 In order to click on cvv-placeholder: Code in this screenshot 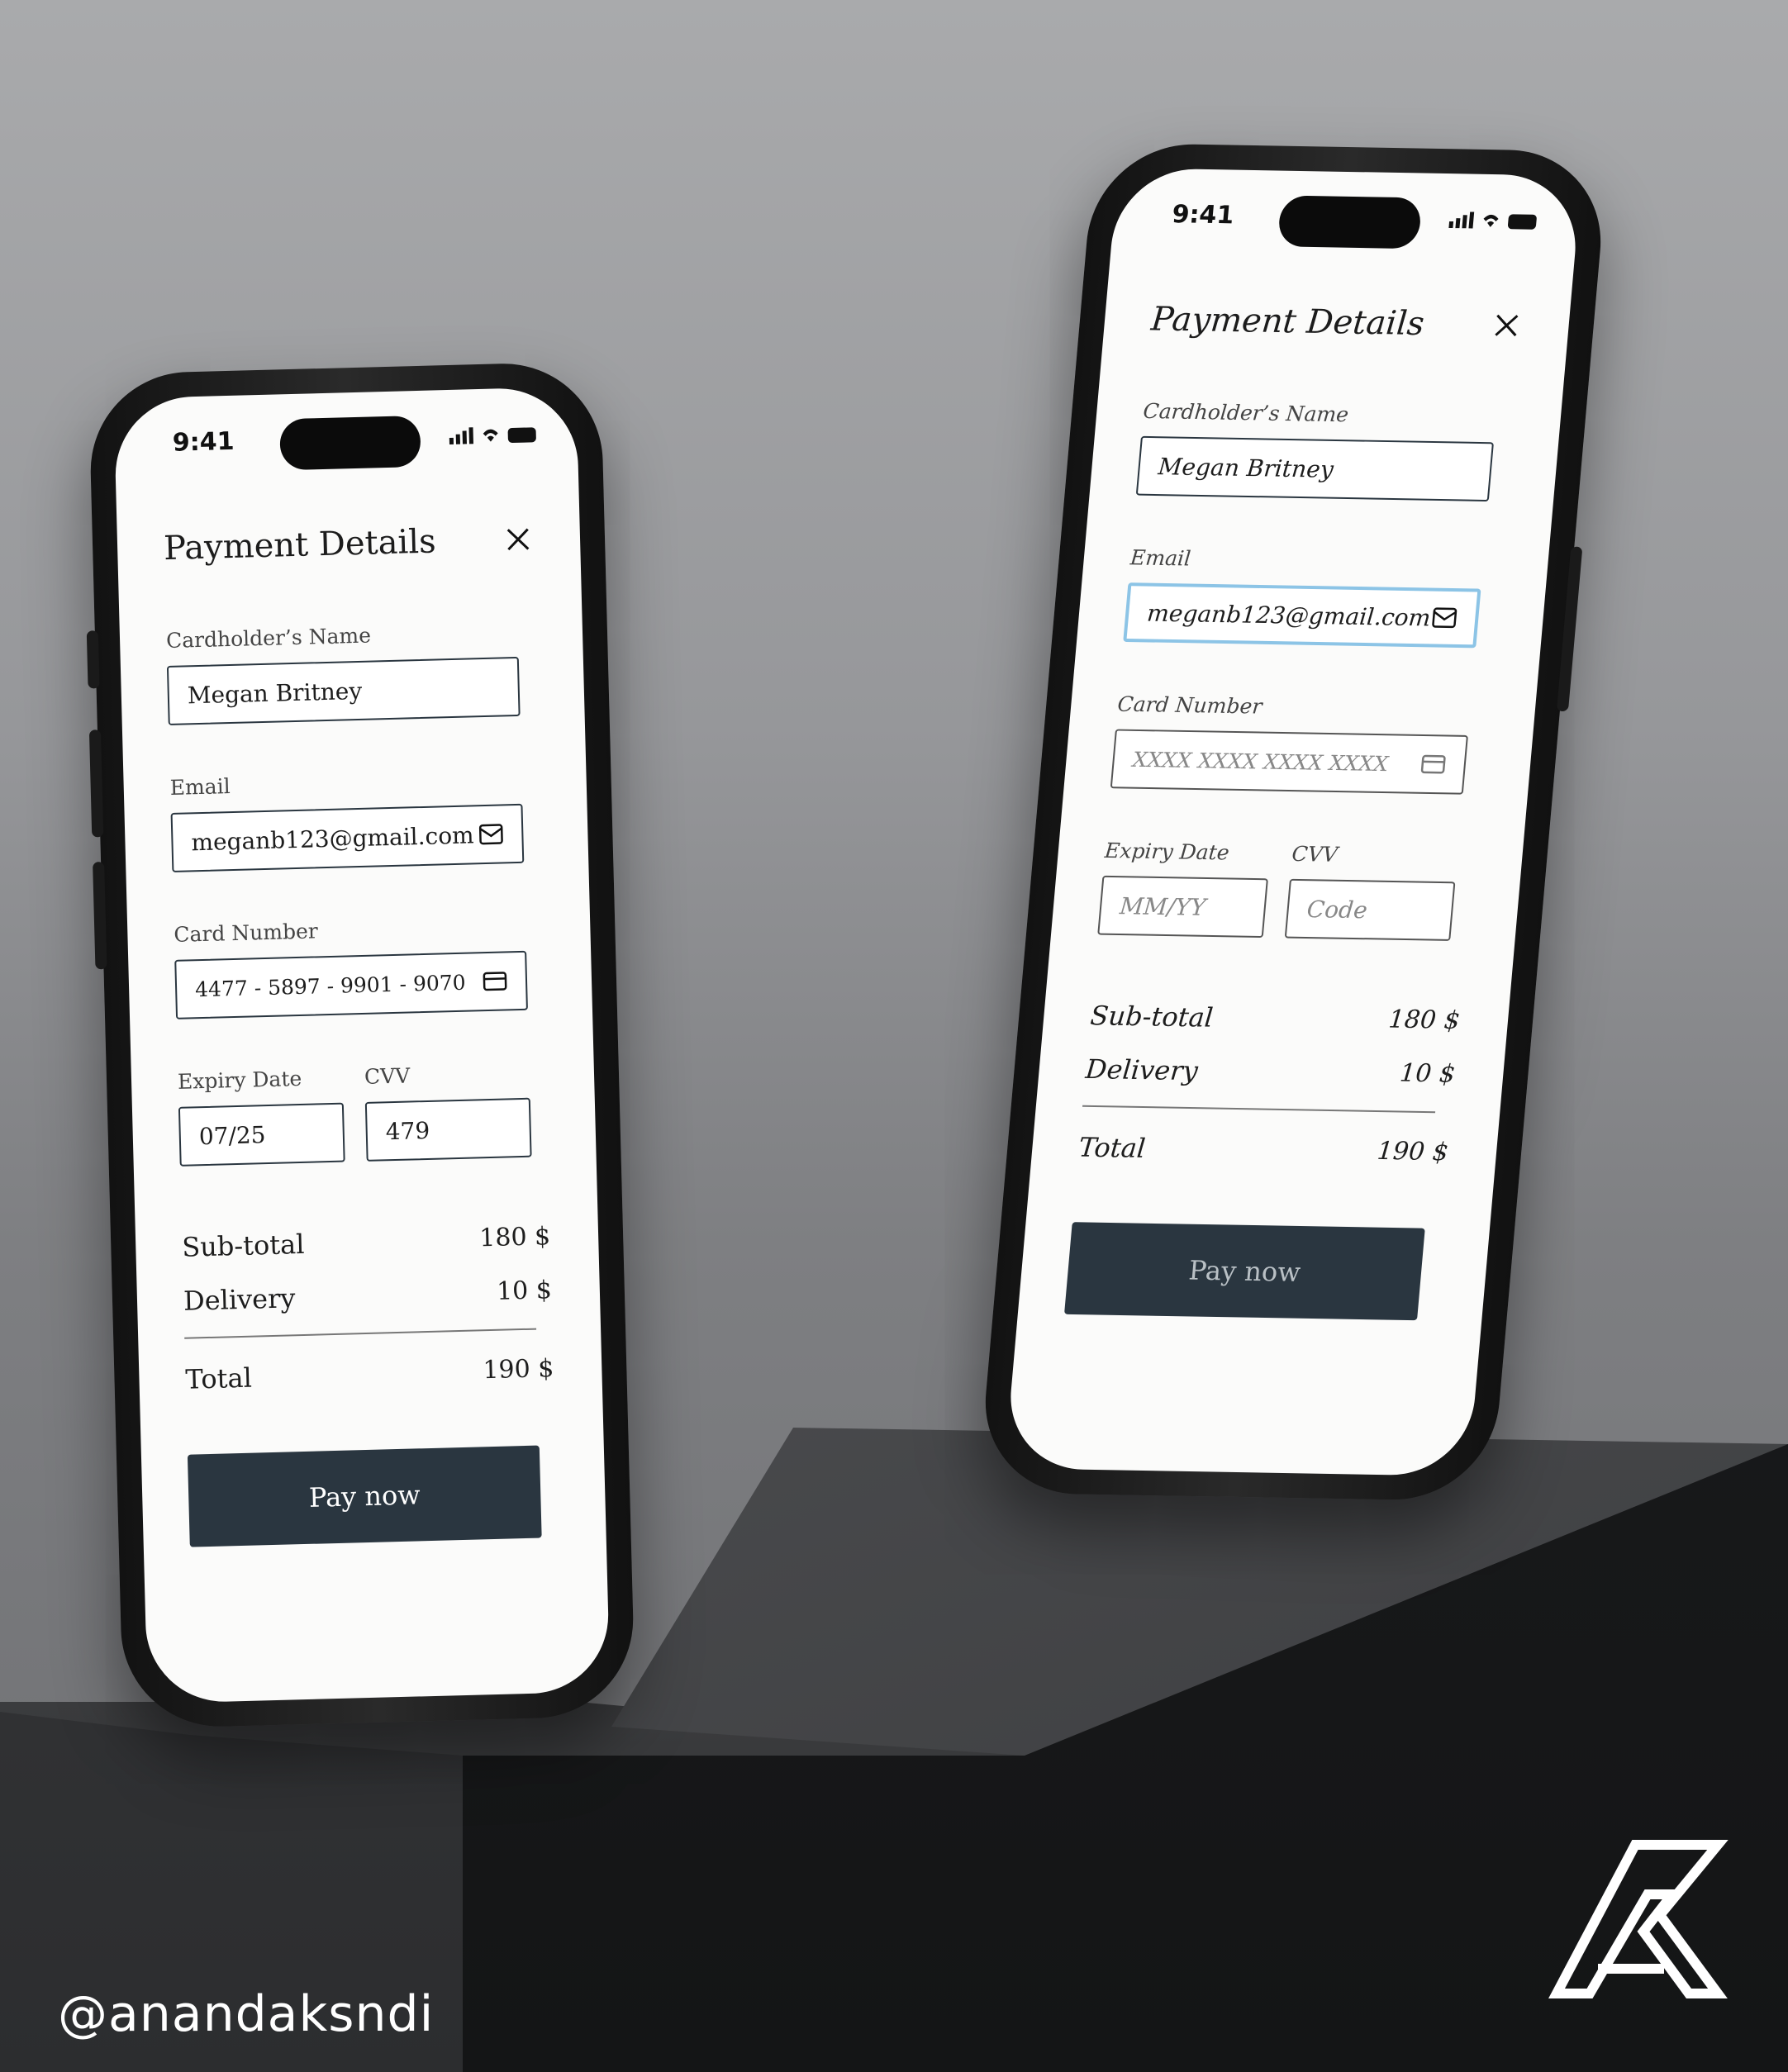, I will do `click(1337, 909)`.